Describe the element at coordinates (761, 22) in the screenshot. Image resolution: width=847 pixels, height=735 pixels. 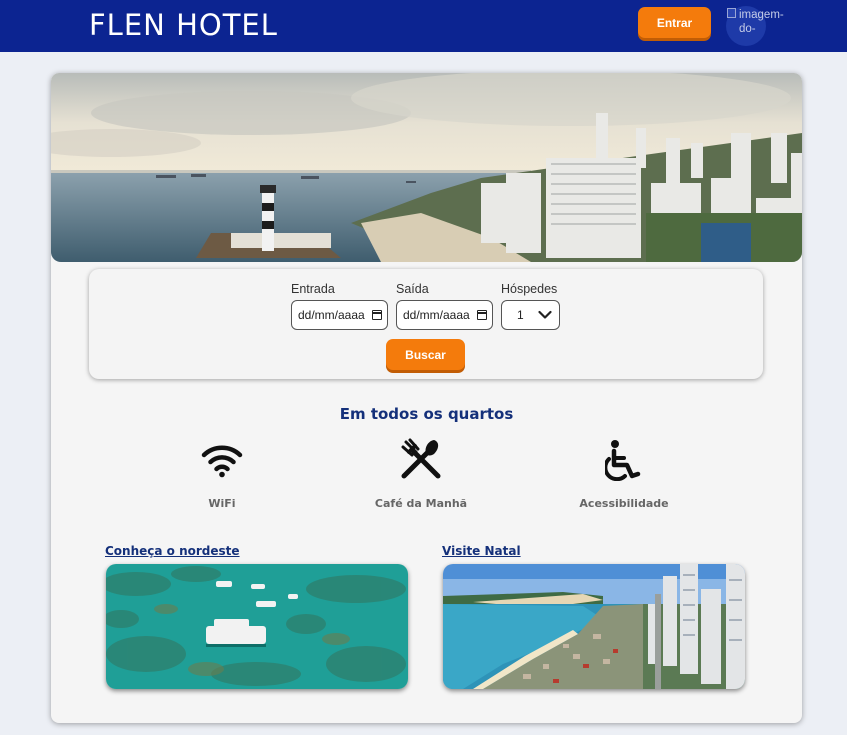
I see `avatar-alt-text: imagem-do-` at that location.